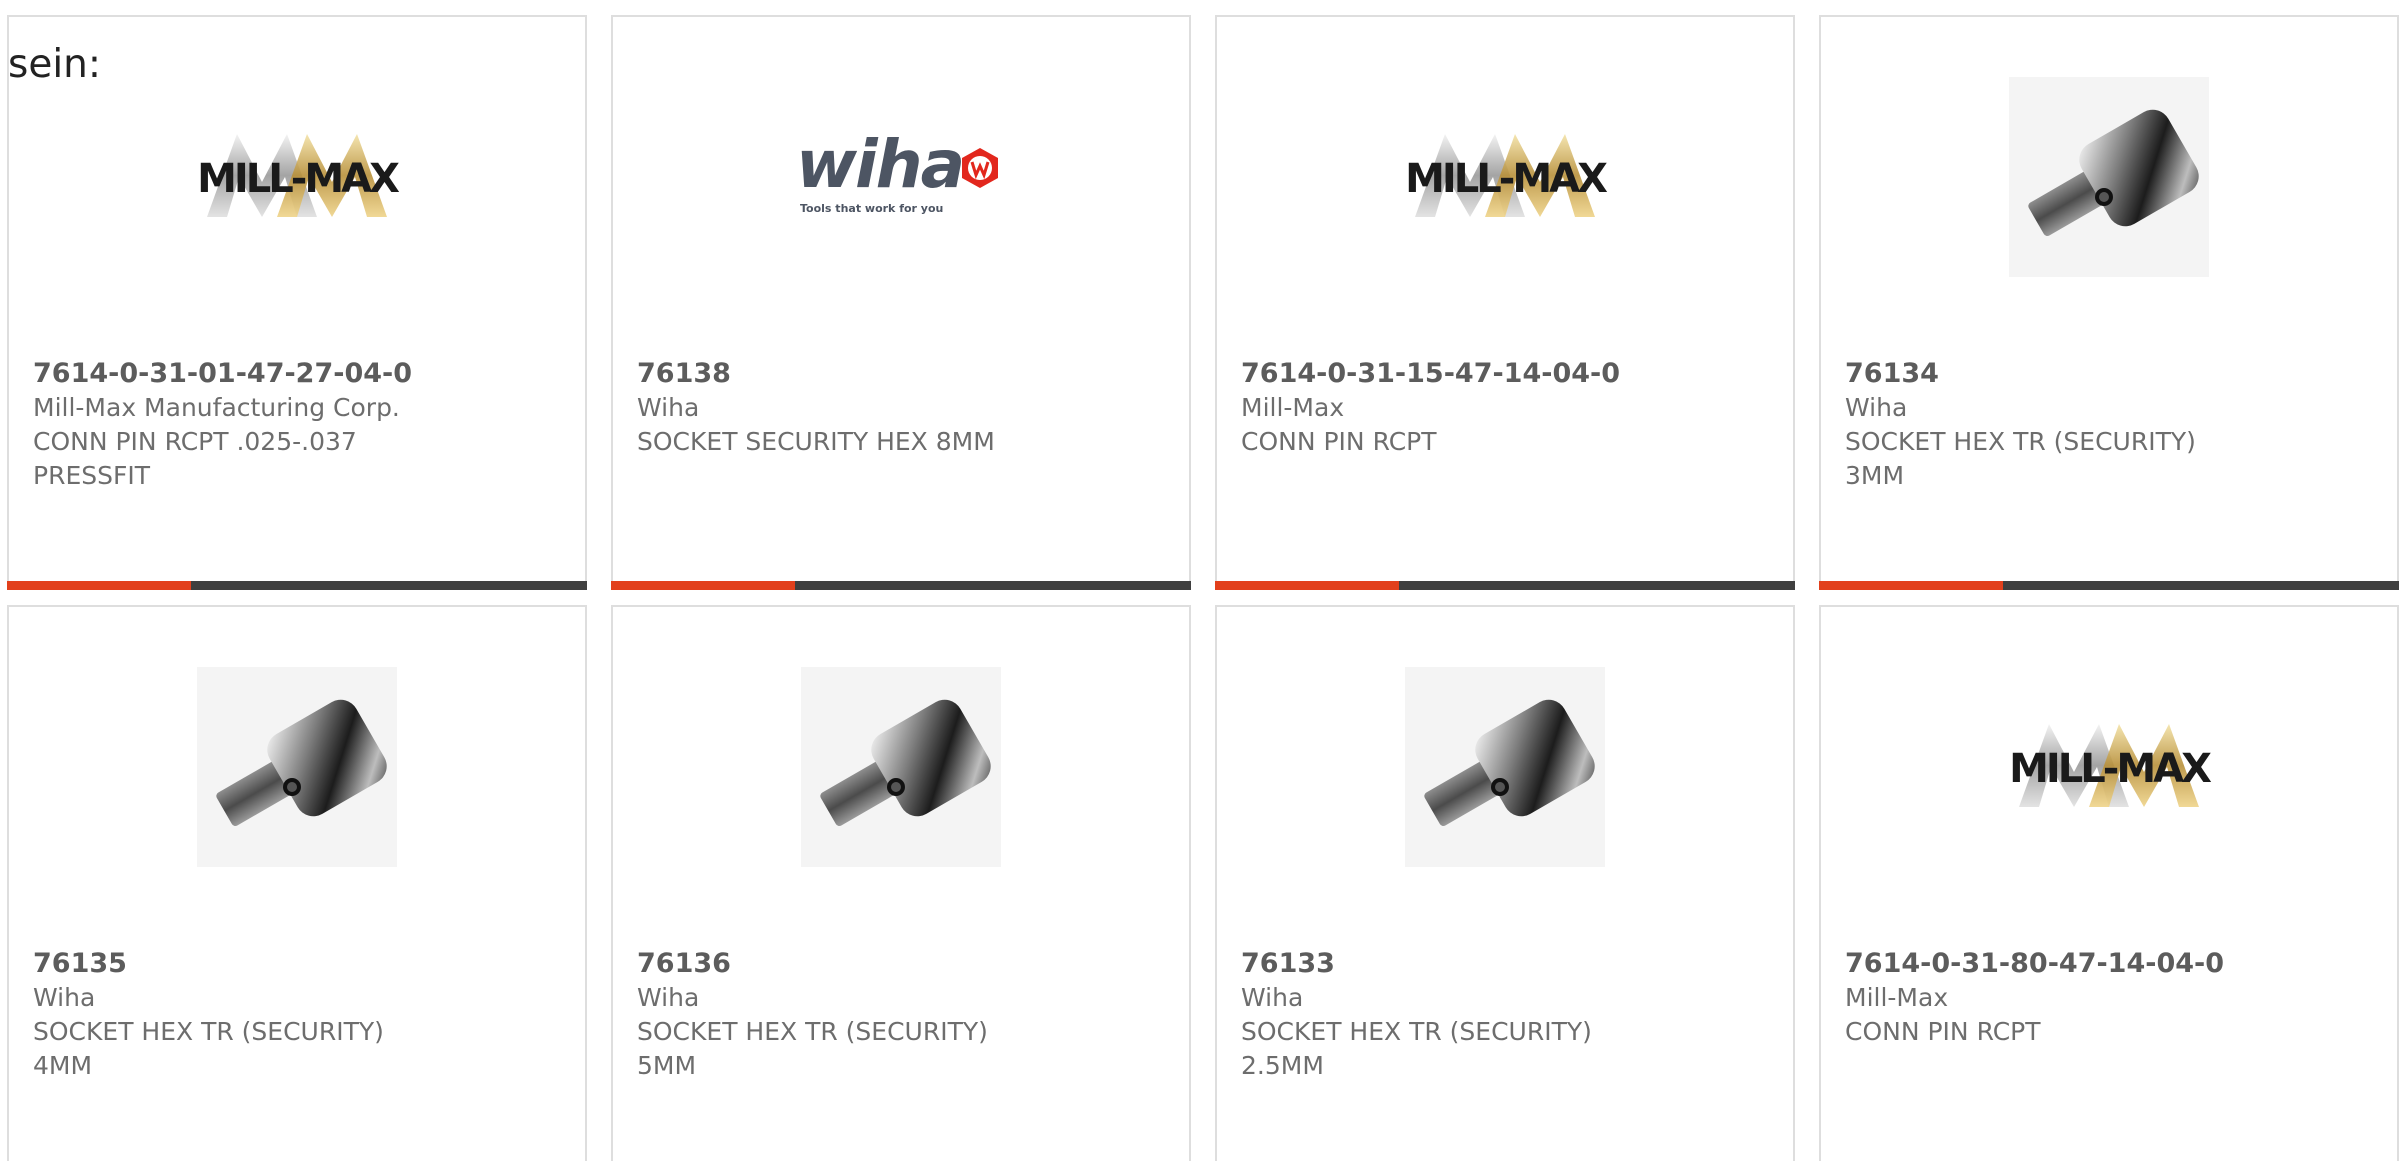  I want to click on product-info: 76138 Wiha SOCKET SECURITY HEX 8MM, so click(903, 408).